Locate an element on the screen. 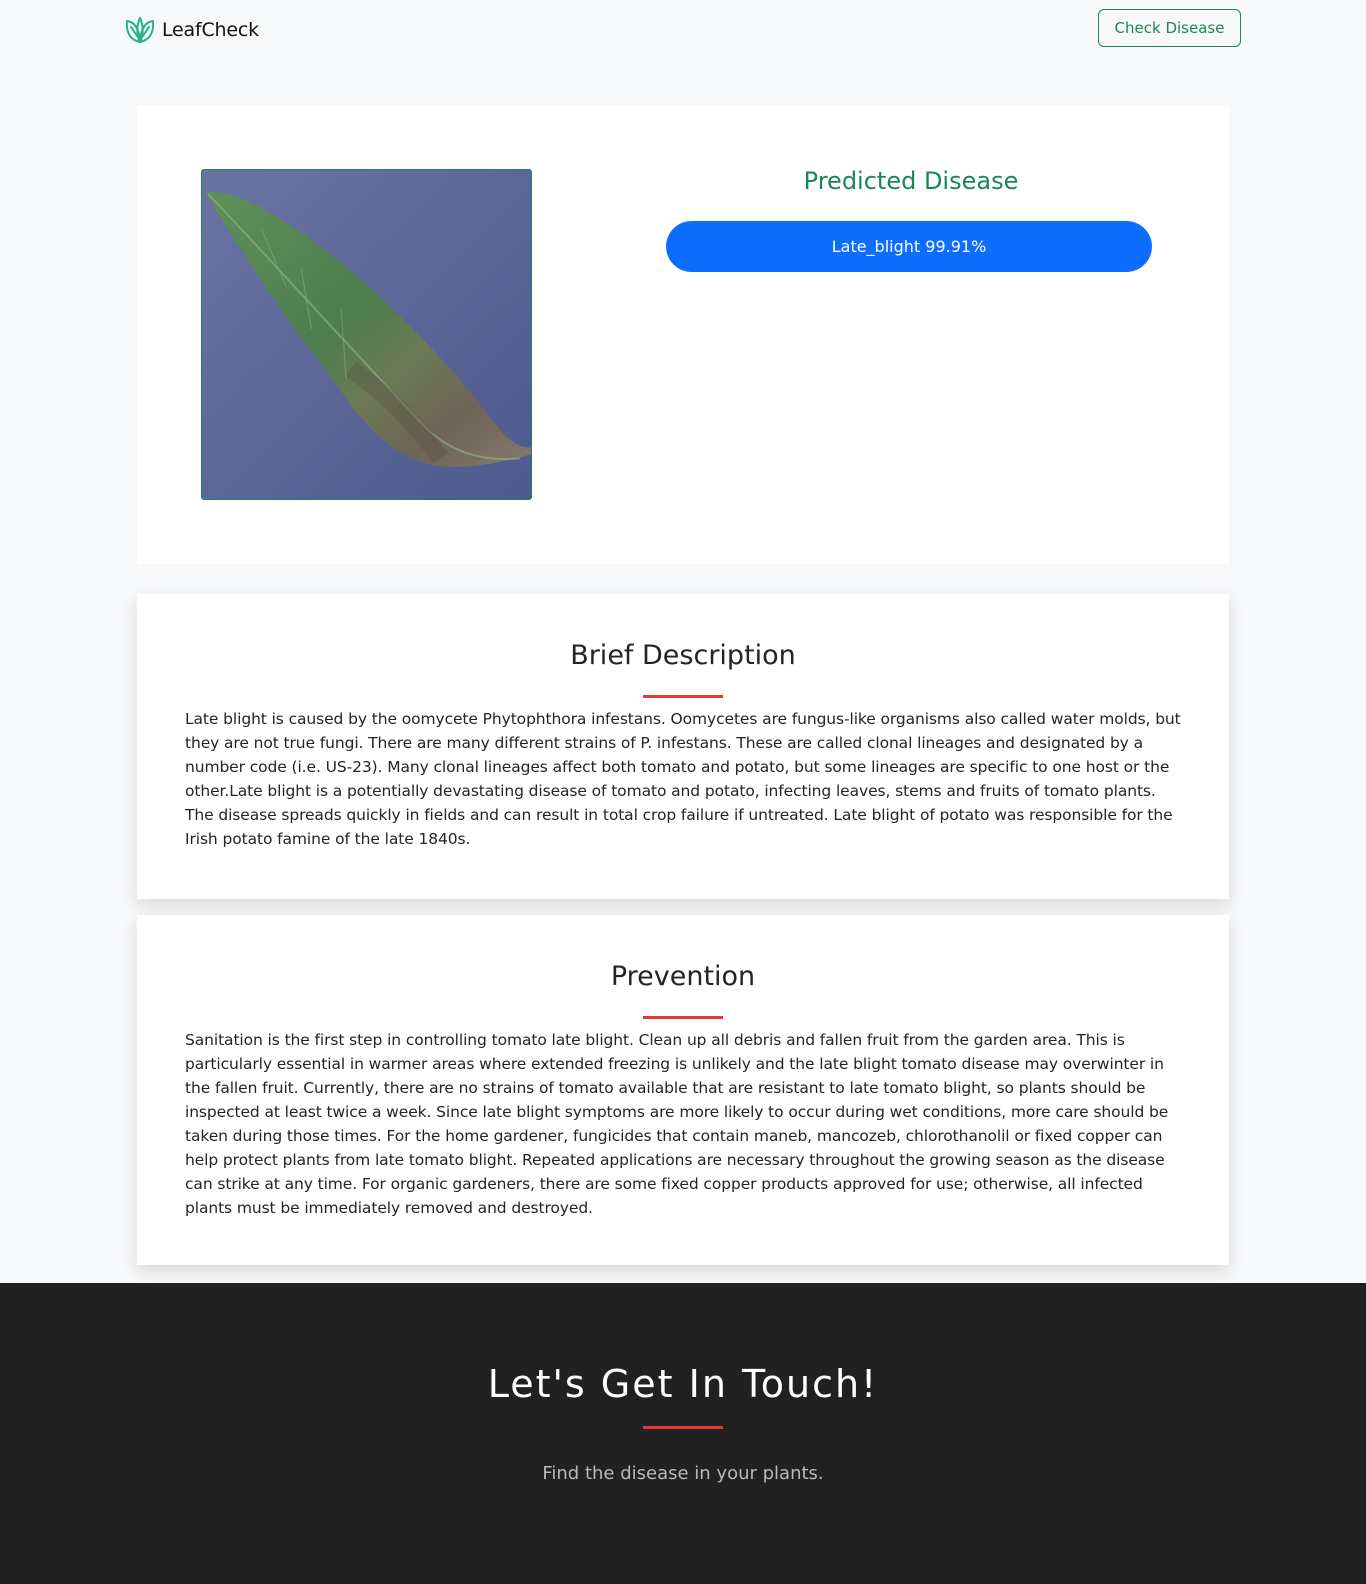 The image size is (1366, 1584). brand-name: LeafCheck is located at coordinates (210, 30).